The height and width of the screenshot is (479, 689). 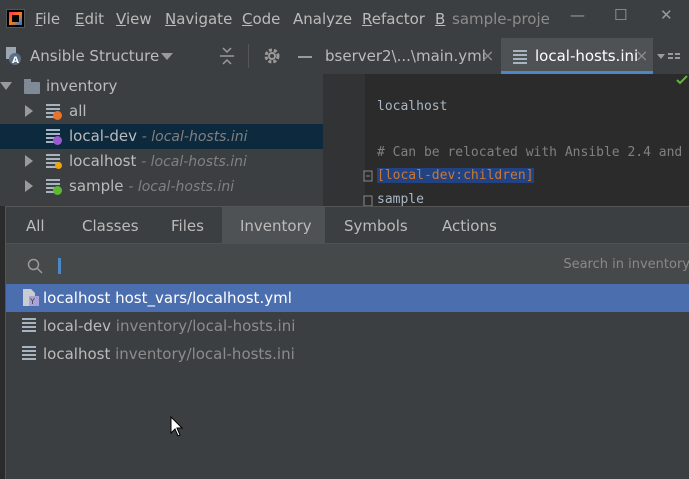 What do you see at coordinates (59, 266) in the screenshot?
I see `text-cursor` at bounding box center [59, 266].